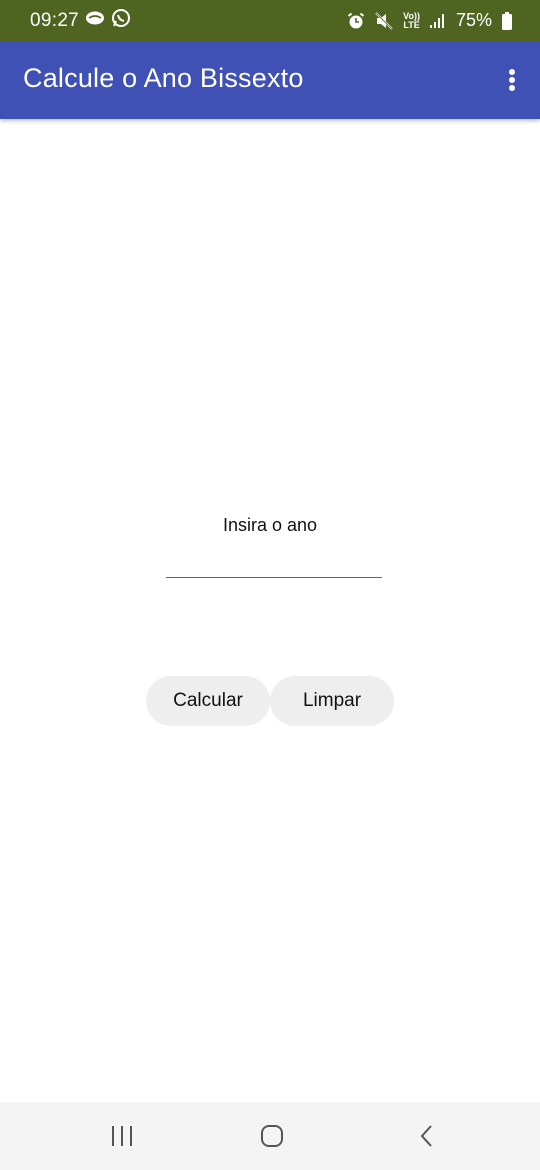 Image resolution: width=540 pixels, height=1170 pixels. What do you see at coordinates (384, 20) in the screenshot?
I see `mute-icon` at bounding box center [384, 20].